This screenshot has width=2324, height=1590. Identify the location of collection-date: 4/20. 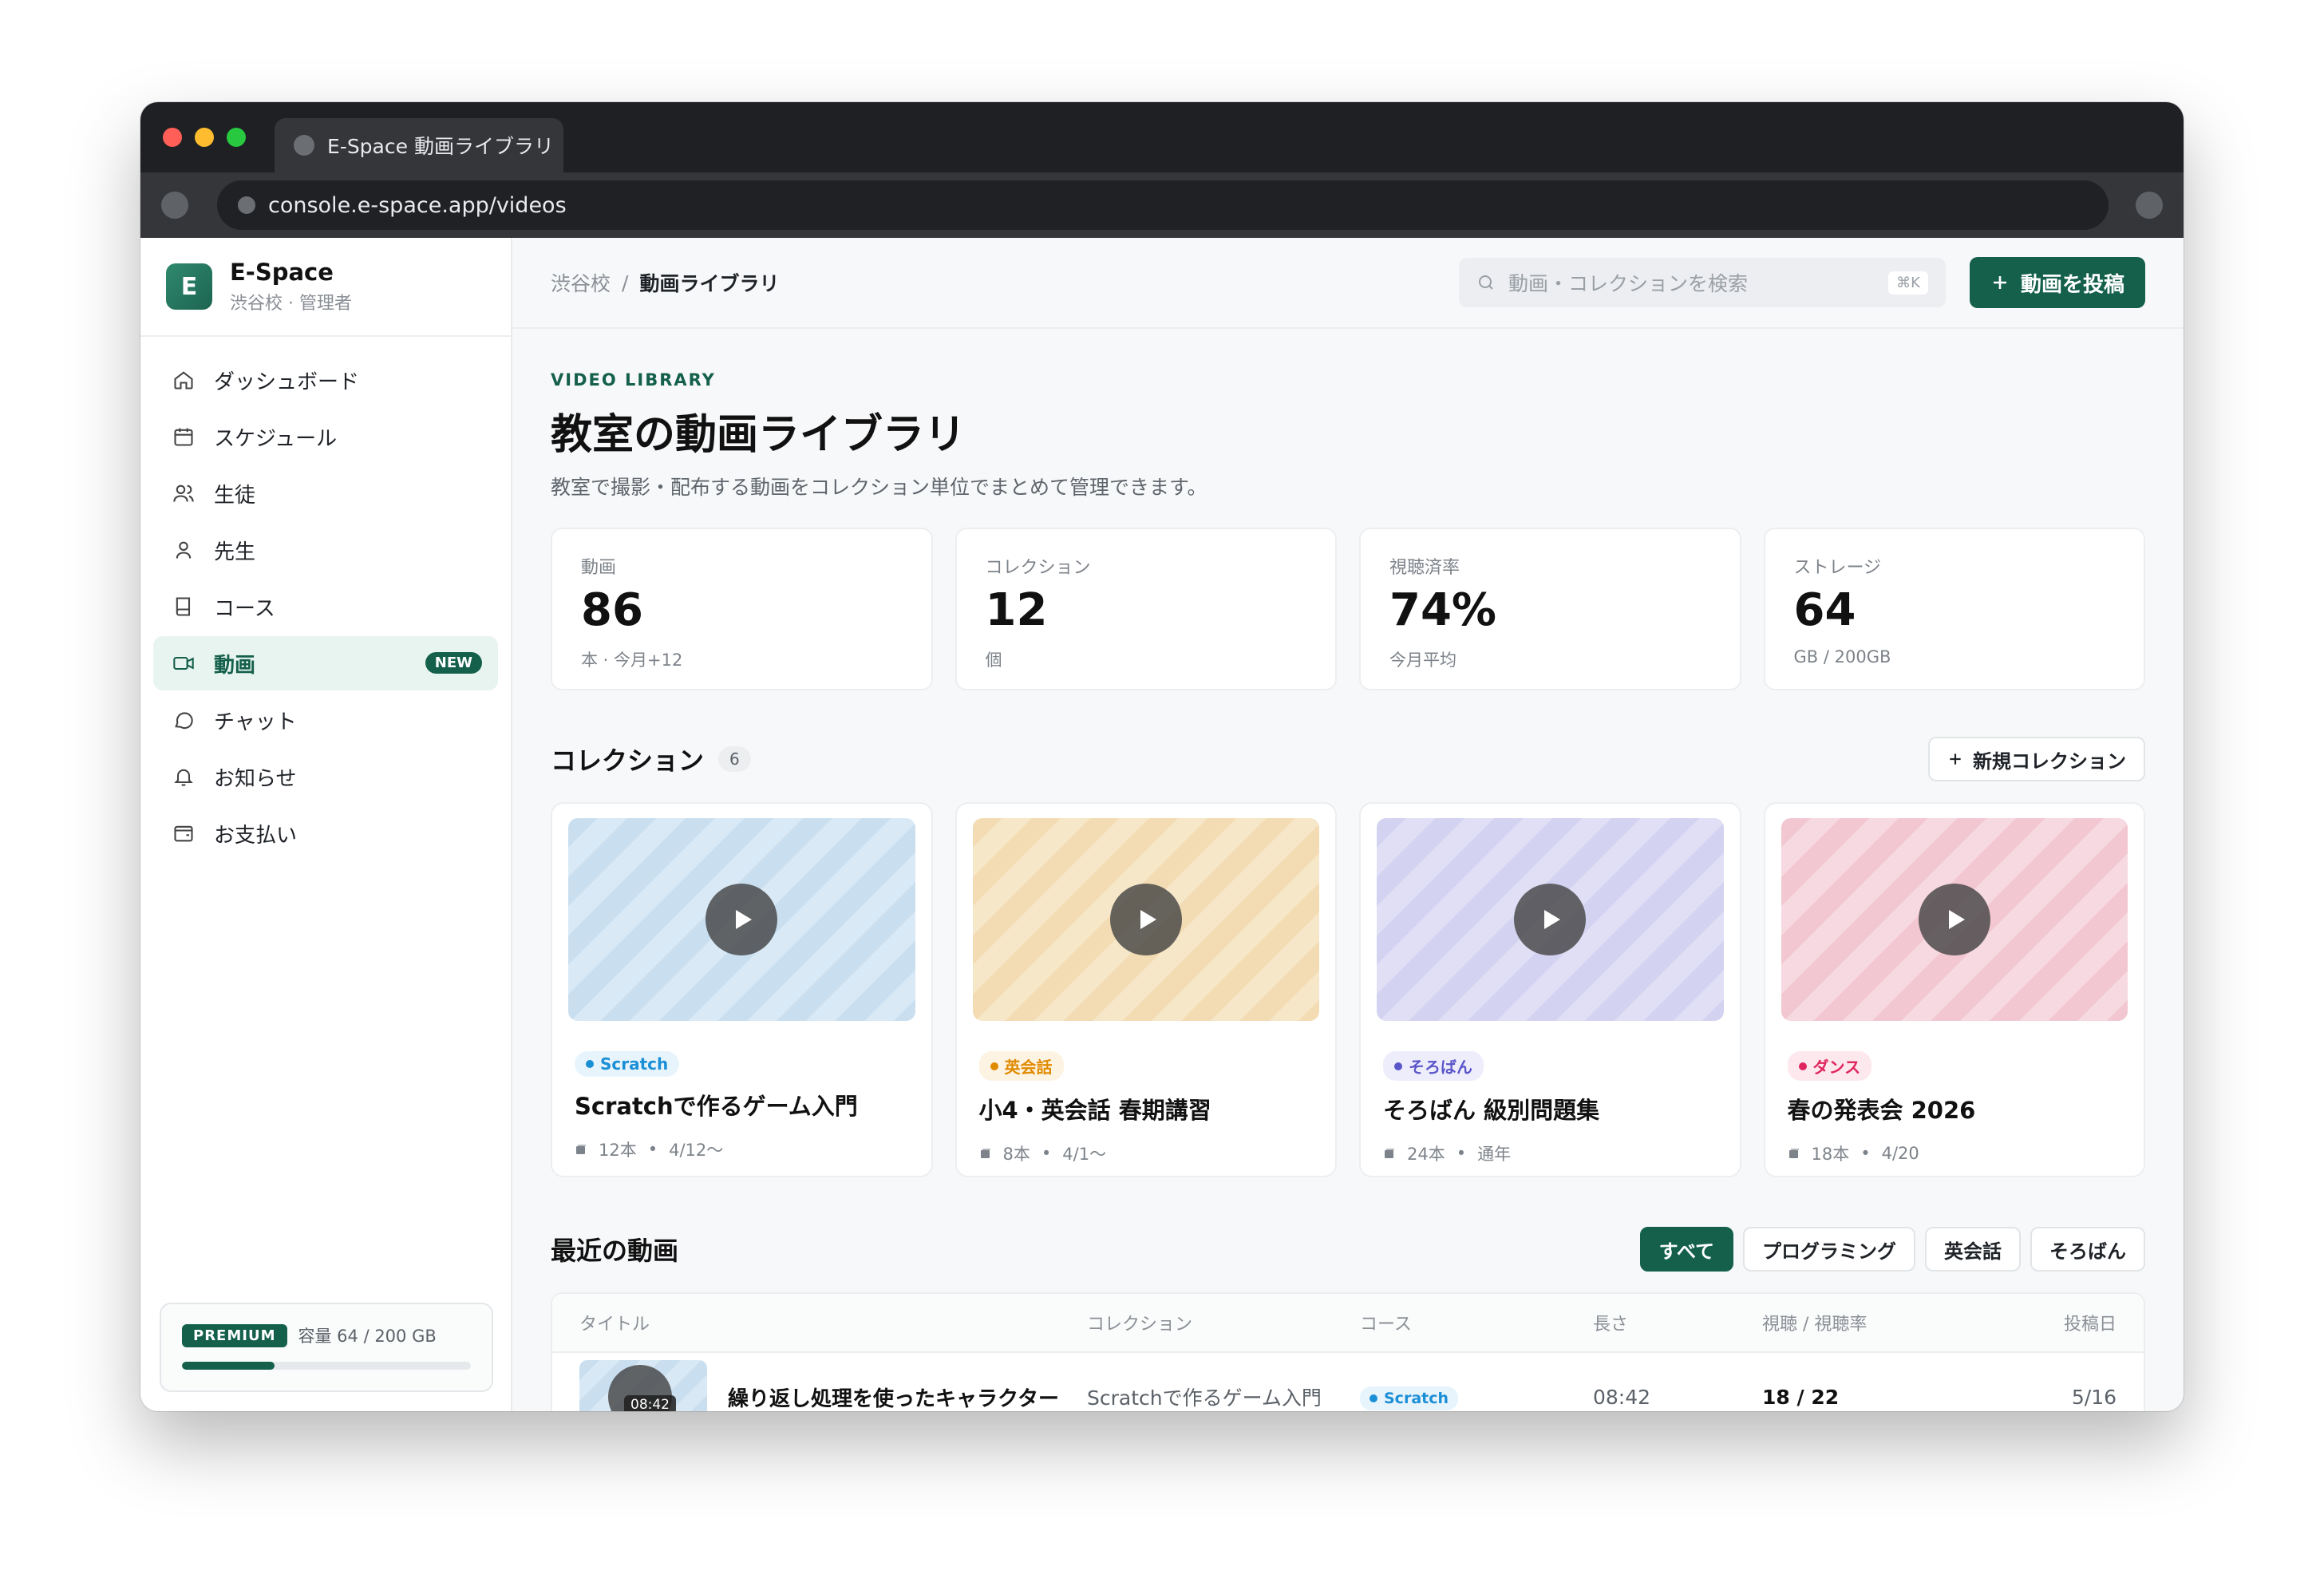
(1900, 1153).